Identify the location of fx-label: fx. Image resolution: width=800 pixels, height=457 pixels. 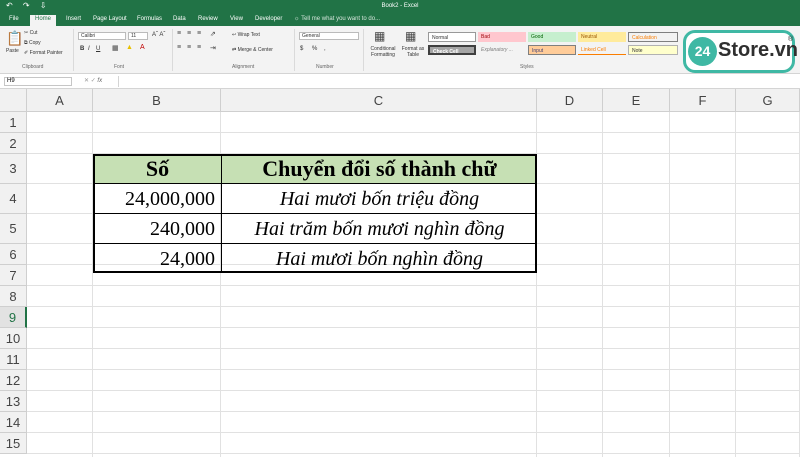
(100, 81).